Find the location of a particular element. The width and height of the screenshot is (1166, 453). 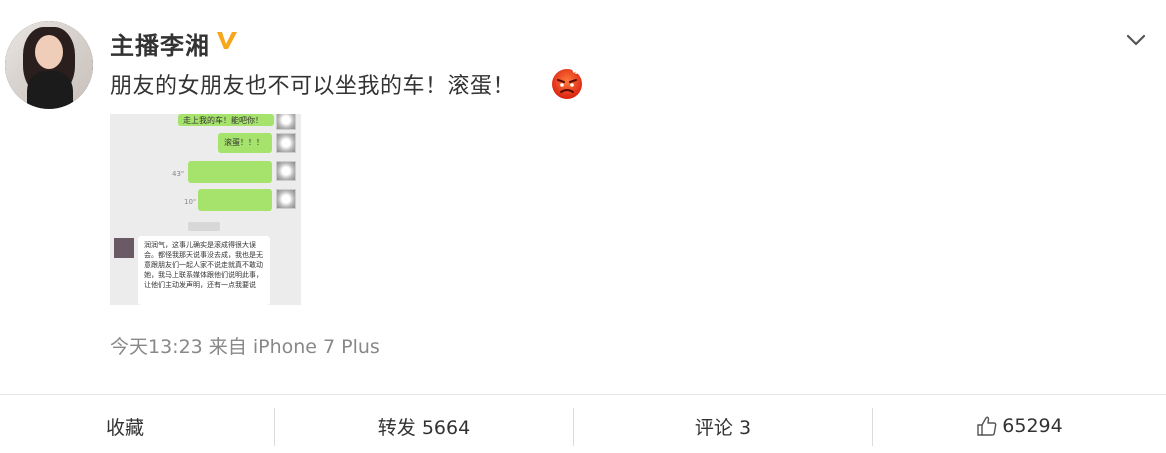

angry-face-emoji-icon is located at coordinates (567, 82).